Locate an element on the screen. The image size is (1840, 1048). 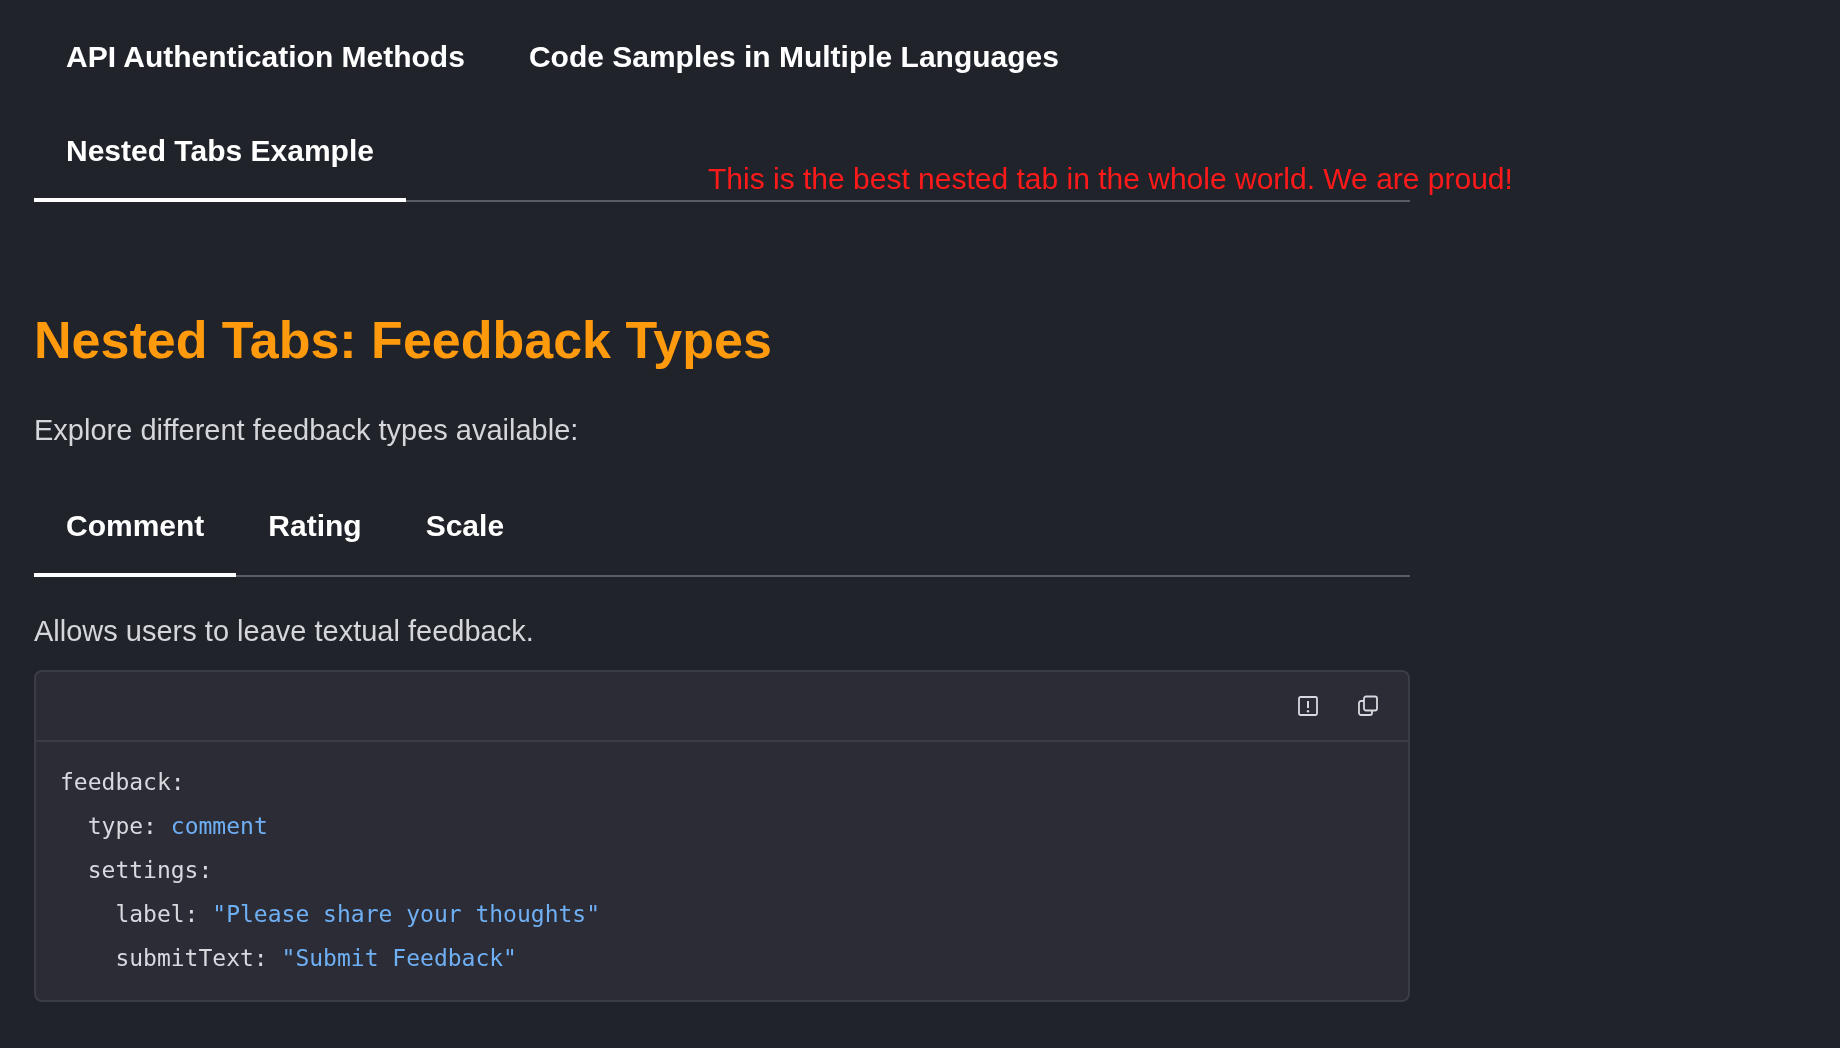
tab: Scale is located at coordinates (465, 529).